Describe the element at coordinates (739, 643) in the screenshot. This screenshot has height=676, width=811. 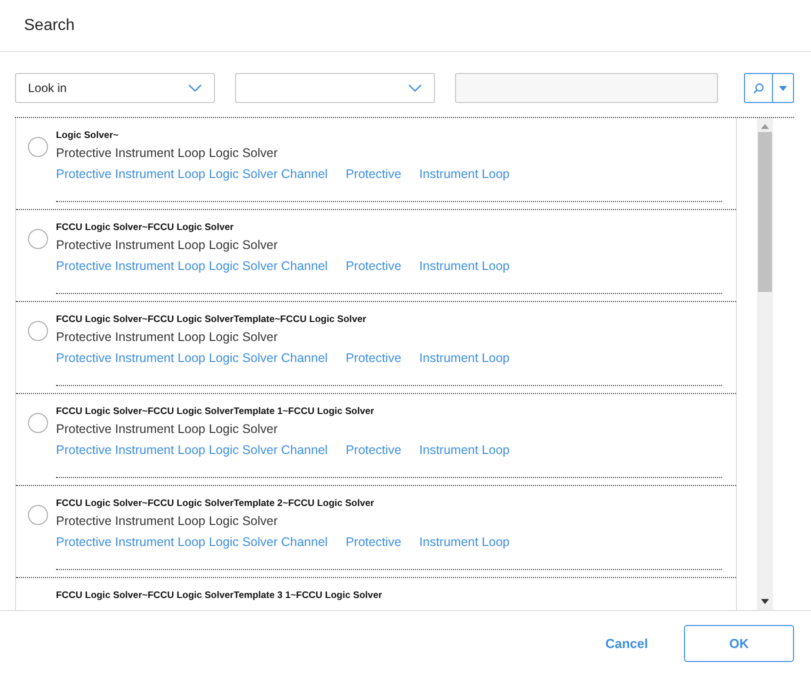
I see `ok-button: OK` at that location.